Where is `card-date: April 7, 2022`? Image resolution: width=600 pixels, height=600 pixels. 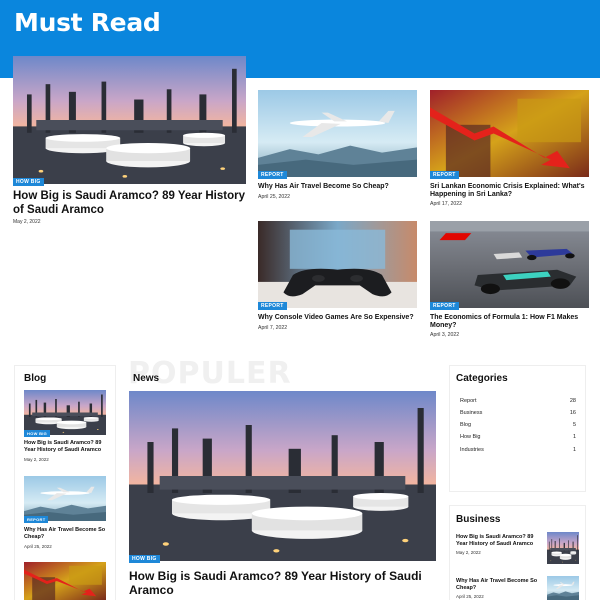
card-date: April 7, 2022 is located at coordinates (273, 328).